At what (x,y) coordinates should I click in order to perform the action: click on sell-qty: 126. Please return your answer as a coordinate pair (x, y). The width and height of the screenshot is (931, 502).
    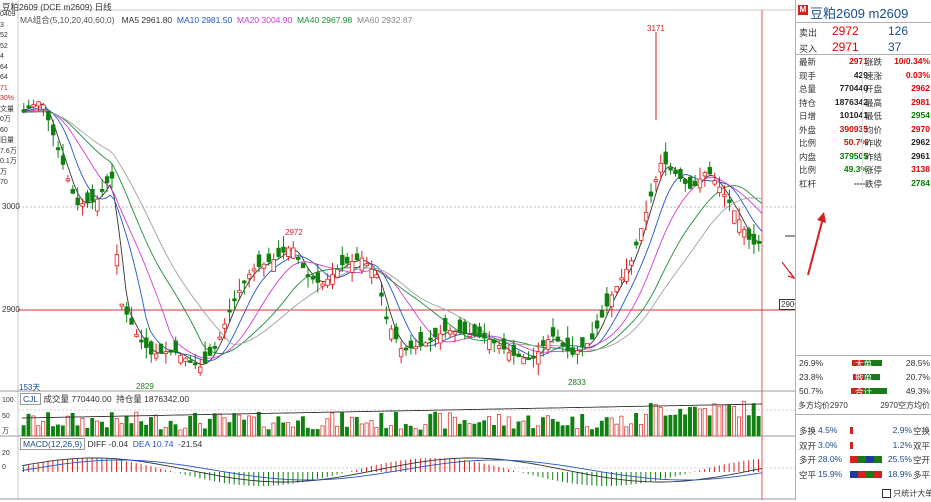
    Looking at the image, I should click on (898, 31).